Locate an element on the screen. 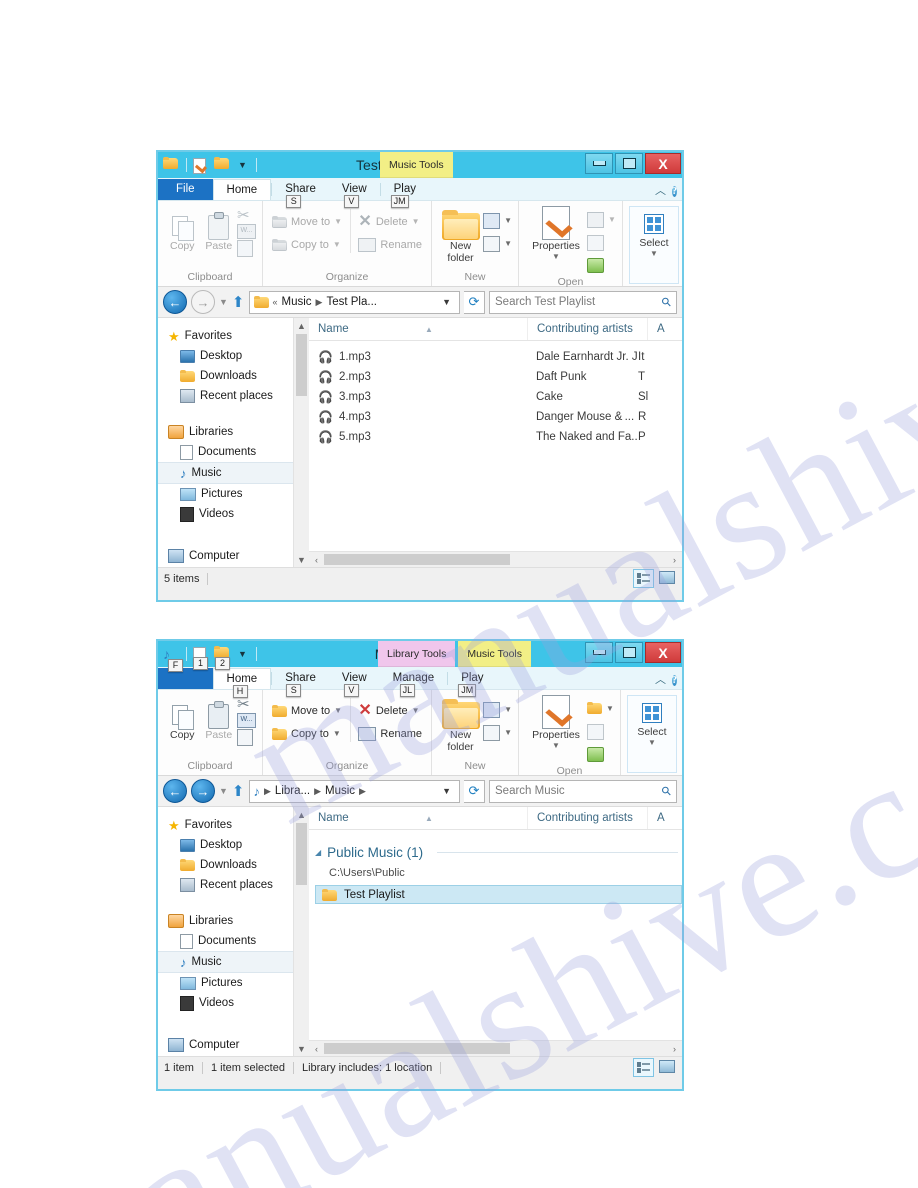  column-header-contributing-artists: Contributing artists is located at coordinates (587, 329).